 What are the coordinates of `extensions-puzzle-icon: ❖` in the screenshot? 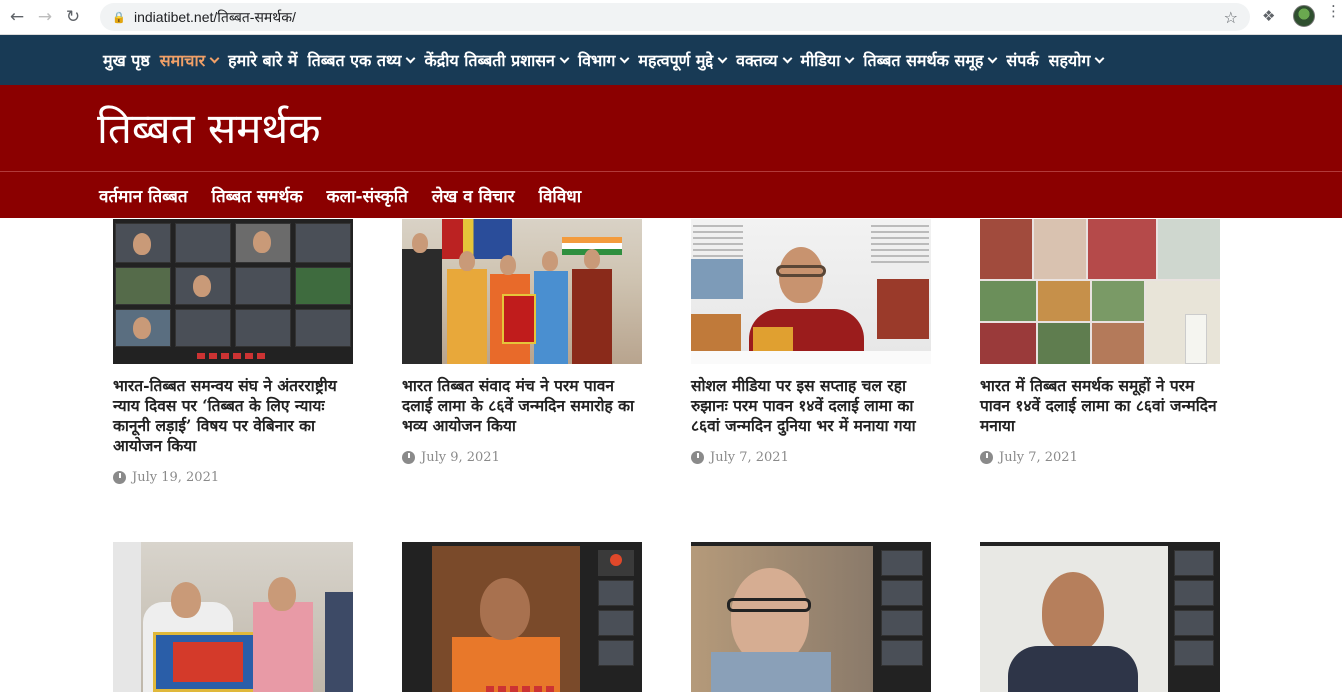 It's located at (1268, 16).